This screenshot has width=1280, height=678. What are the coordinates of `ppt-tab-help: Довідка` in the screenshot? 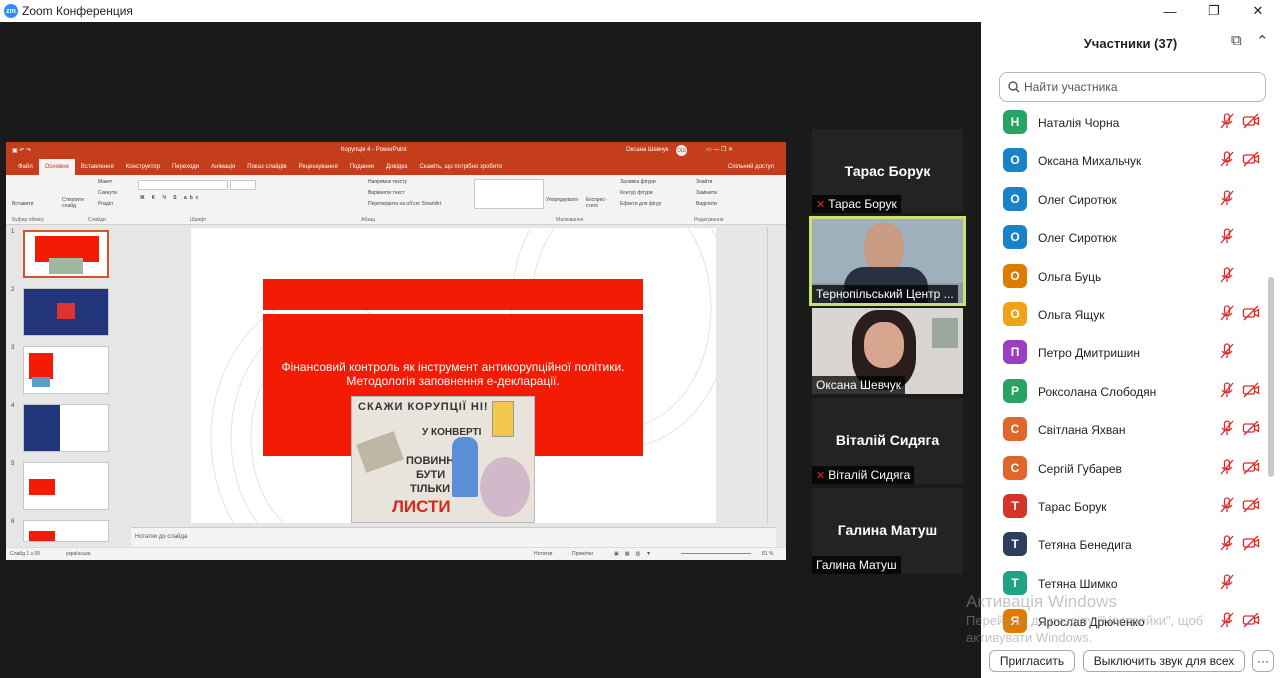 It's located at (397, 167).